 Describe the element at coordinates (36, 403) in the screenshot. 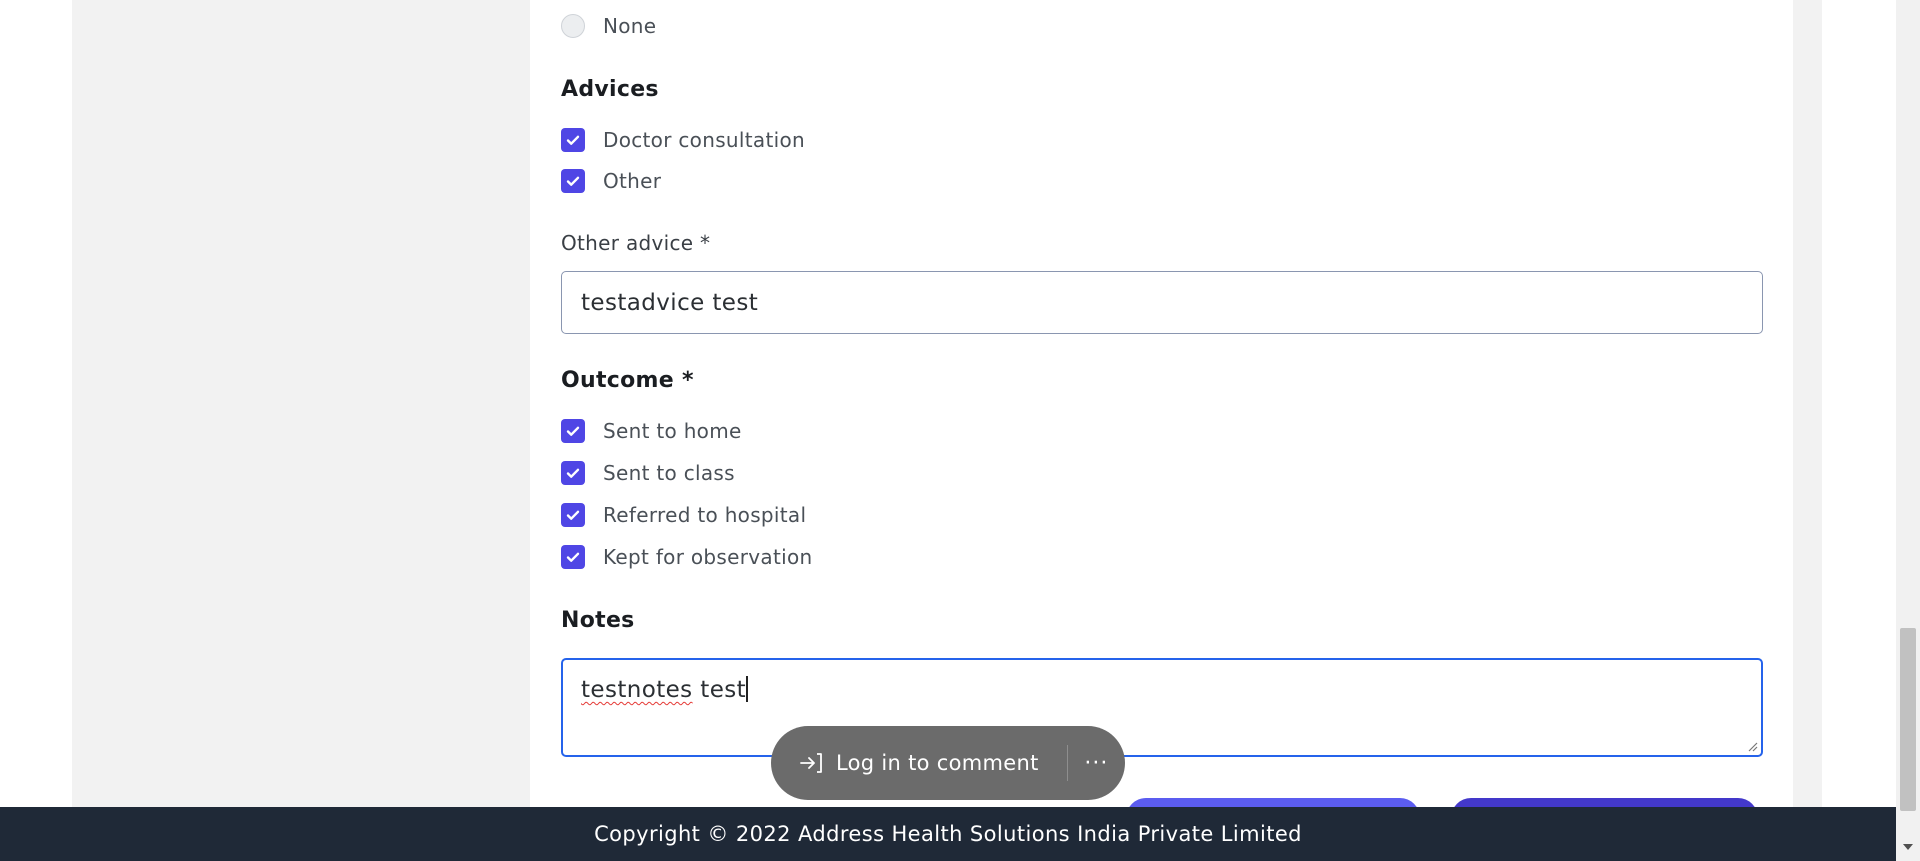

I see `page-margin-left` at that location.